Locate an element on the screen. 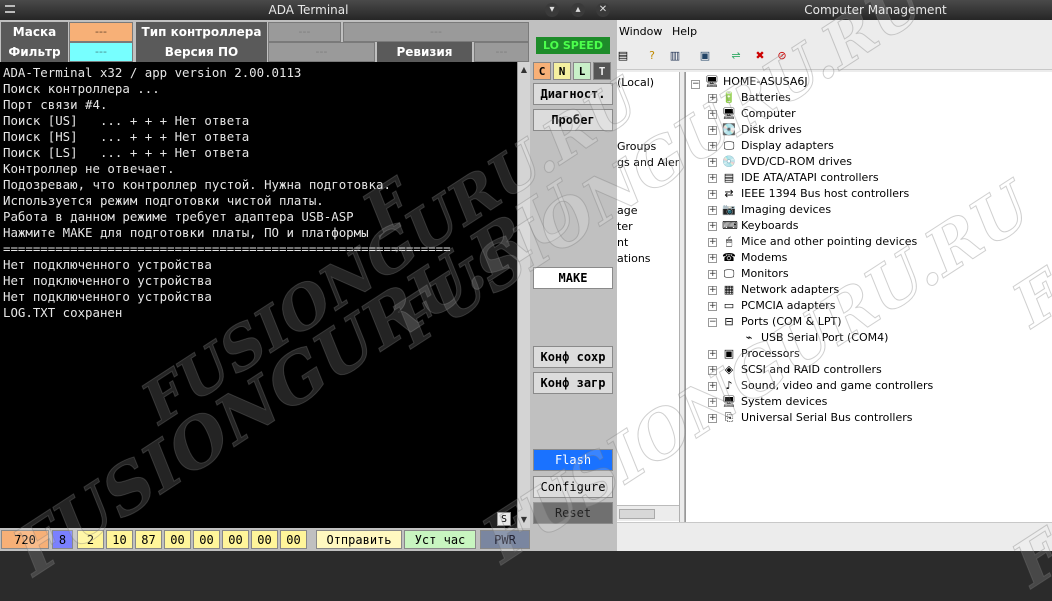  device-category: System devices is located at coordinates (784, 402).